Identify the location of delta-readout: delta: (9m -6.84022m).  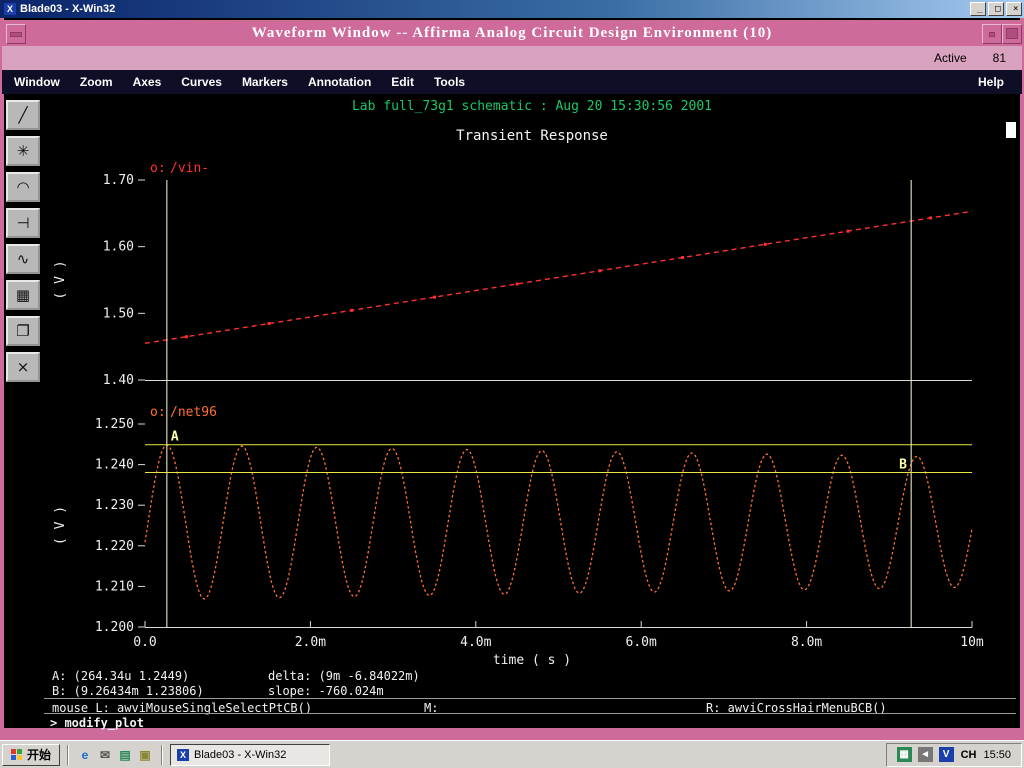
(344, 676).